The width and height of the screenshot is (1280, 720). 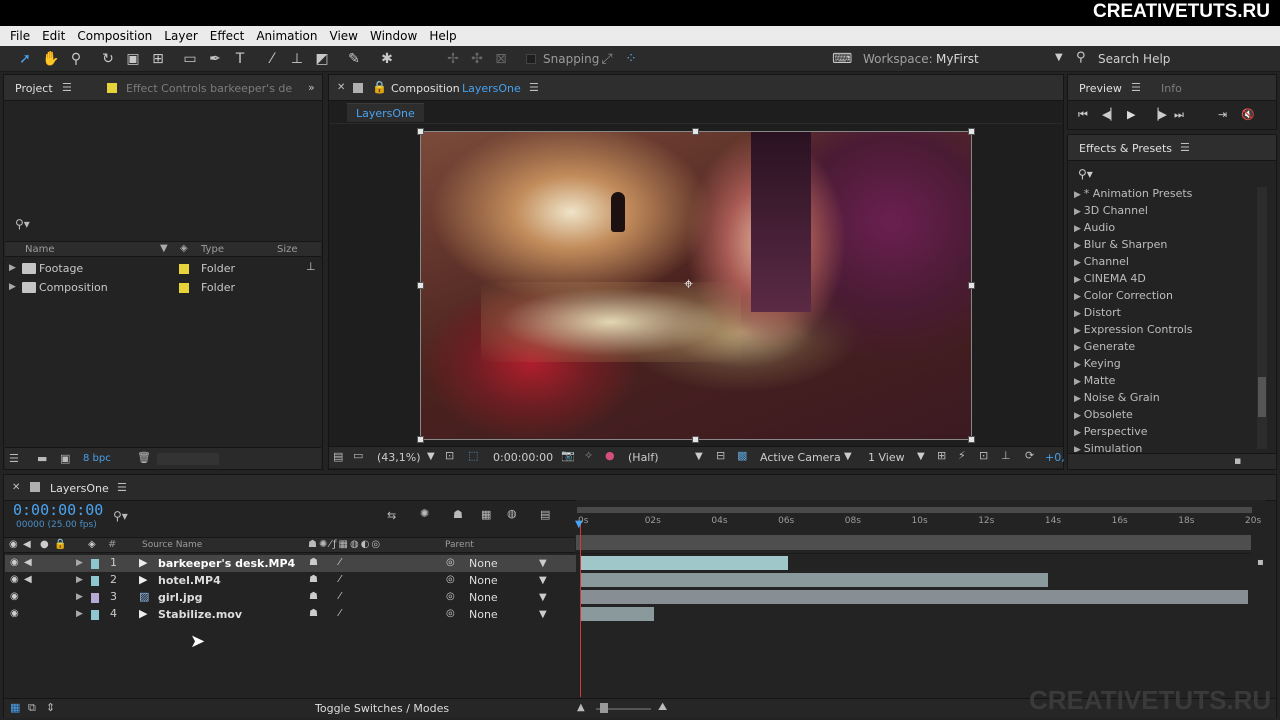 What do you see at coordinates (1178, 174) in the screenshot?
I see `effects-search-input` at bounding box center [1178, 174].